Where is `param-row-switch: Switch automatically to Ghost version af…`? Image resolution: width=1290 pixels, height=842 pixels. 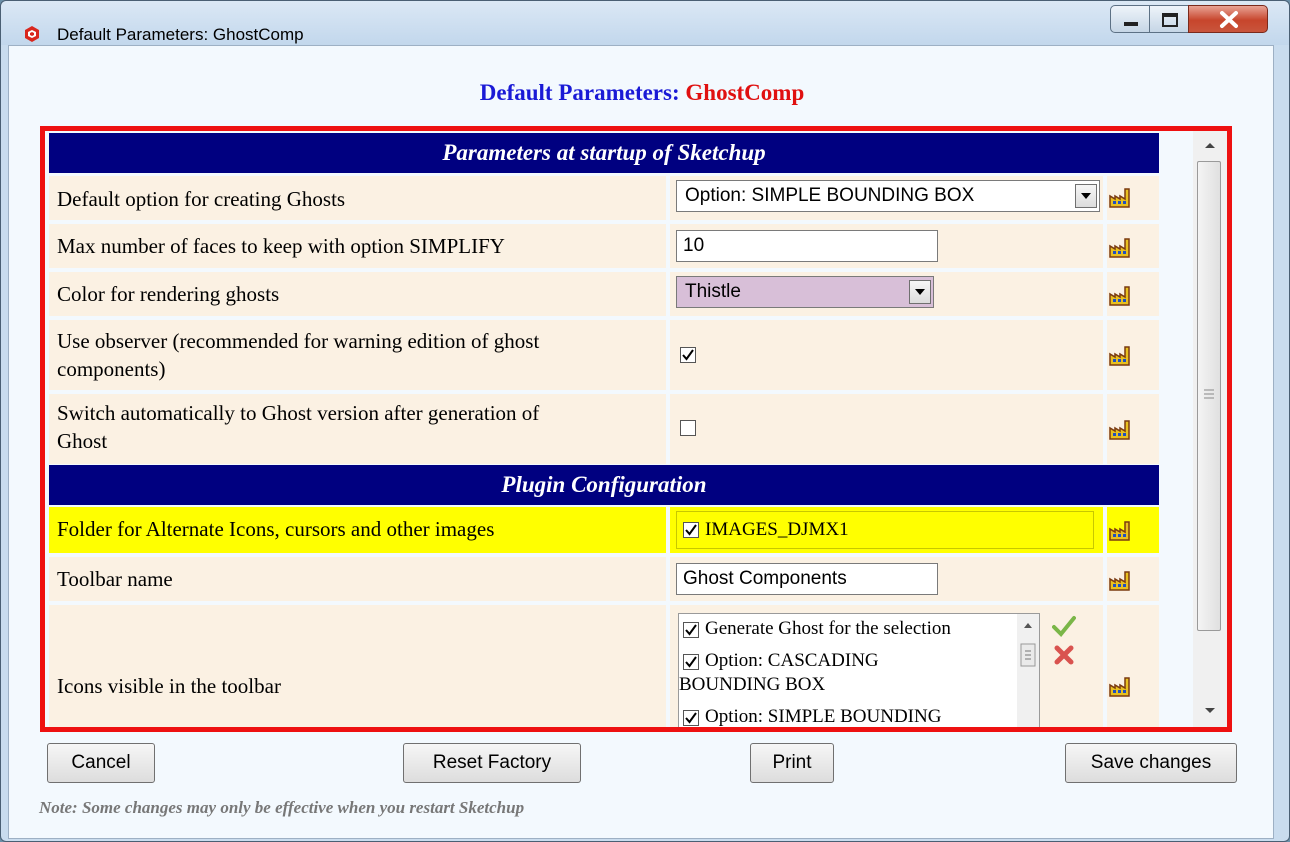 param-row-switch: Switch automatically to Ghost version af… is located at coordinates (604, 429).